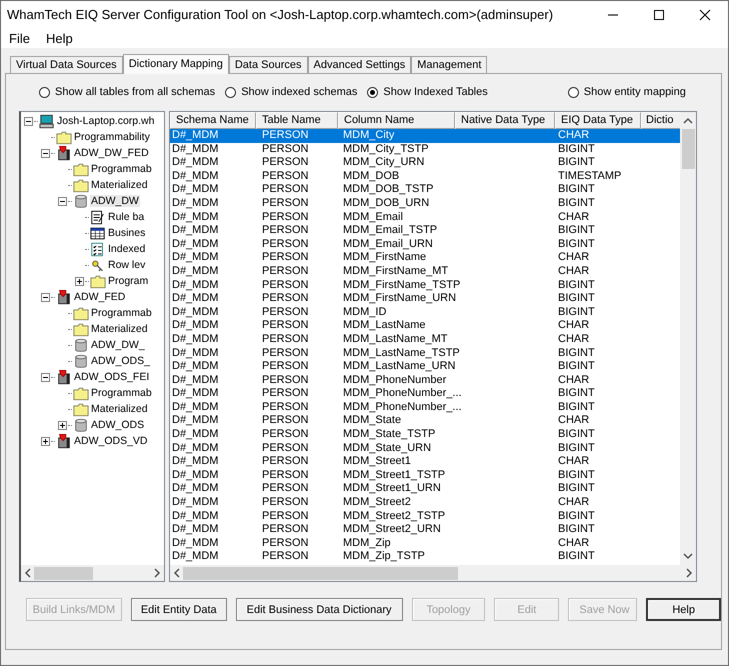 The height and width of the screenshot is (666, 729). Describe the element at coordinates (126, 233) in the screenshot. I see `tree-item: Busines` at that location.